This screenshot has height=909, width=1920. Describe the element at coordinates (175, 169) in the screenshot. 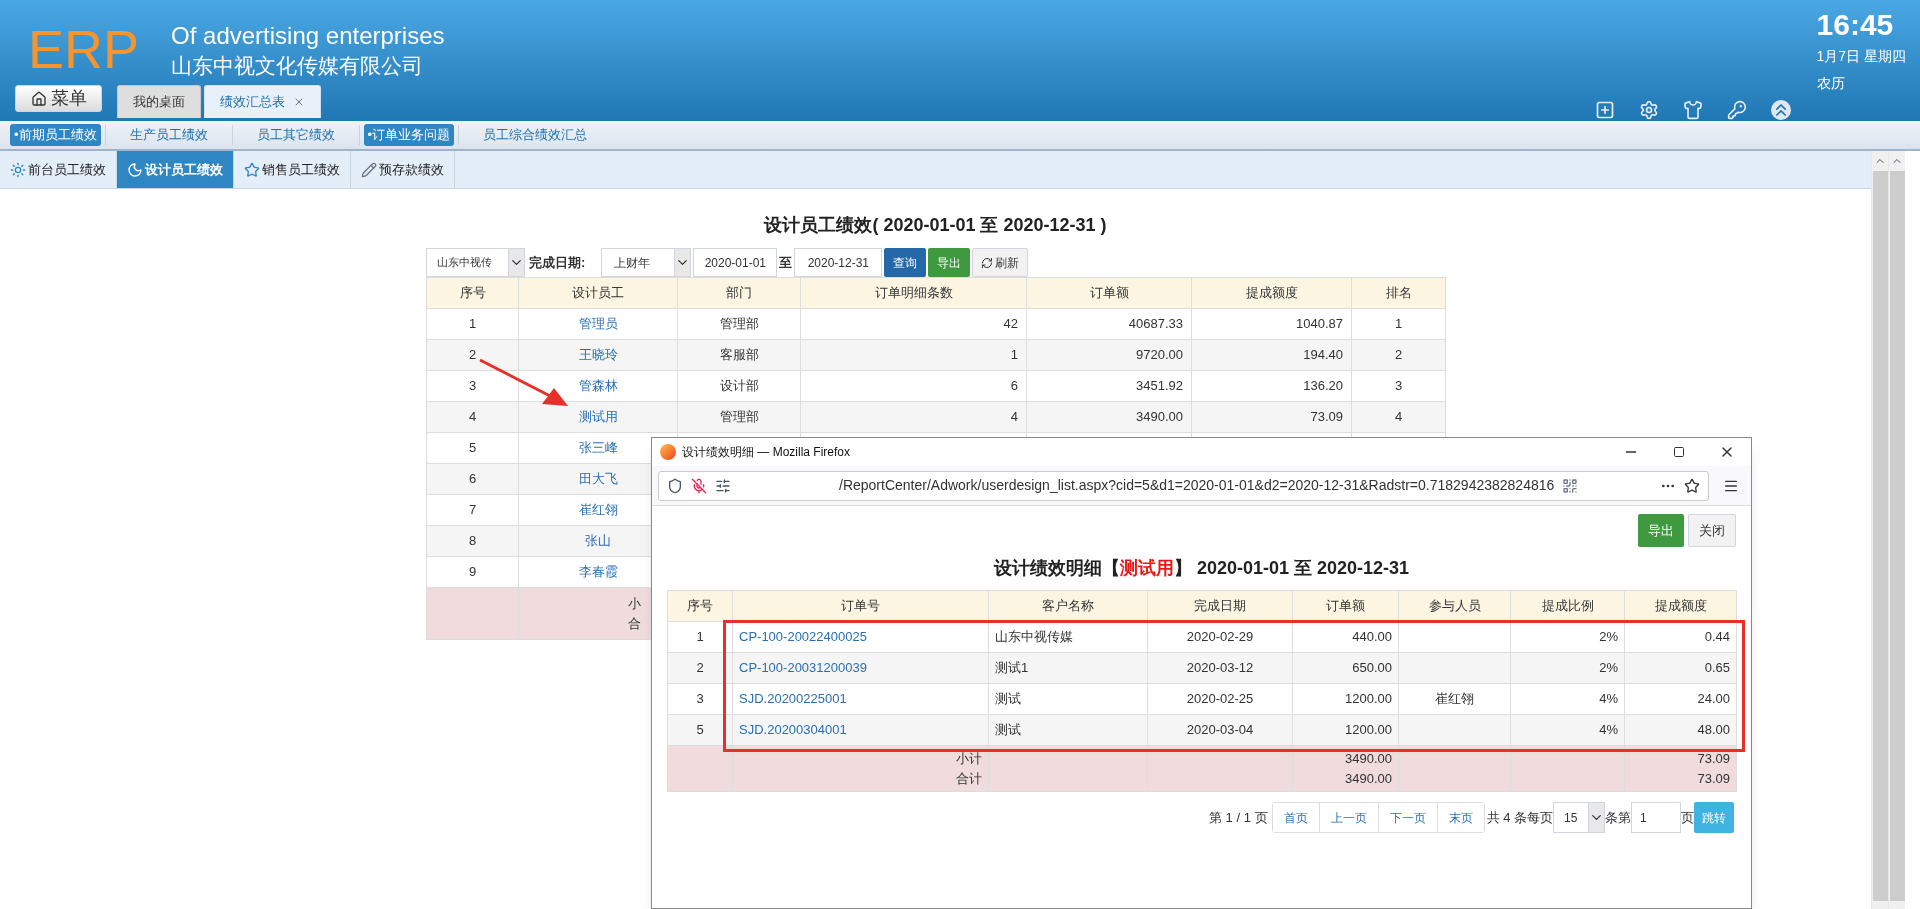

I see `tab: 设计员工绩效` at that location.